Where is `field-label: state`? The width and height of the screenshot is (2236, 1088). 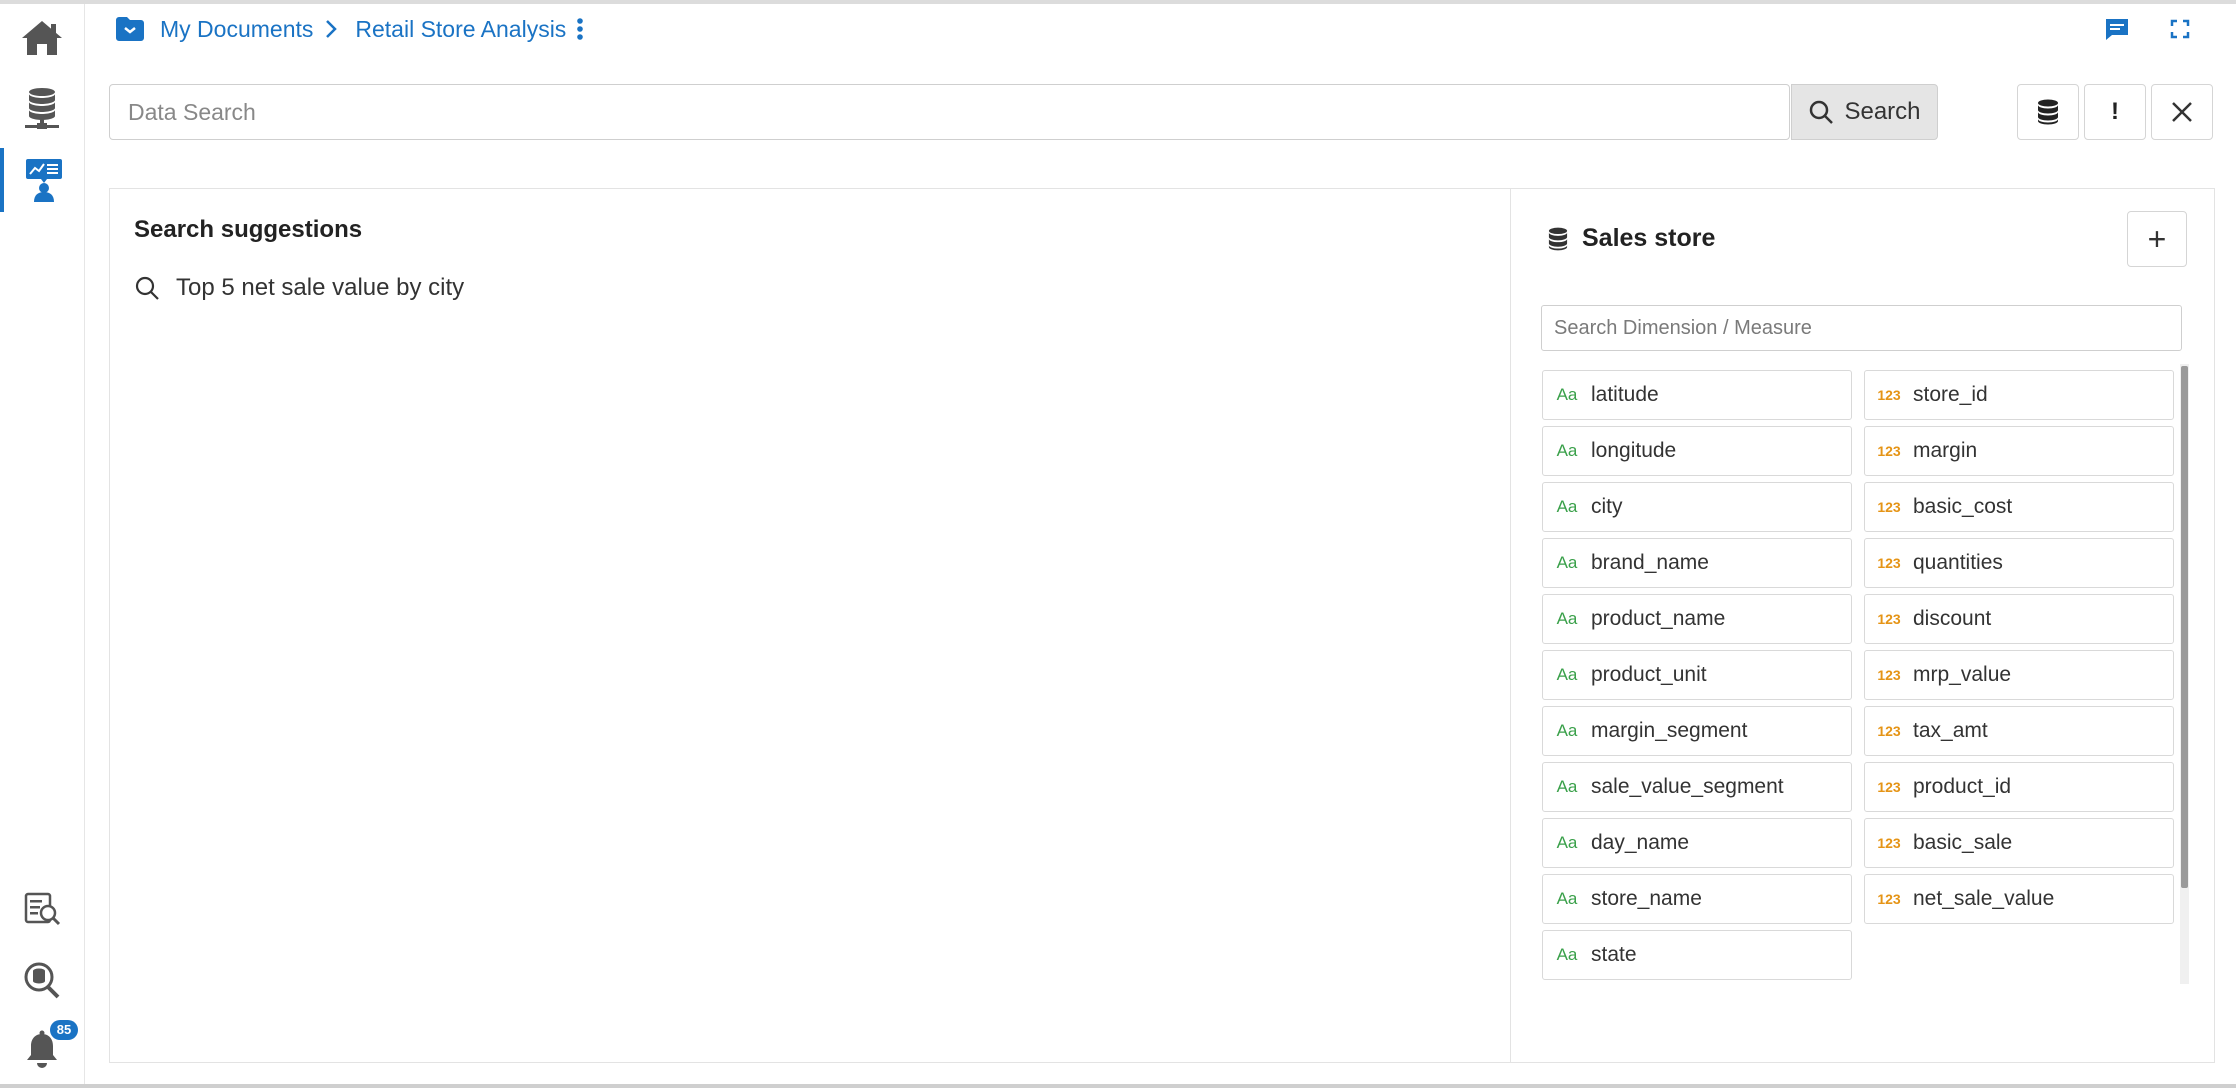 field-label: state is located at coordinates (1614, 954).